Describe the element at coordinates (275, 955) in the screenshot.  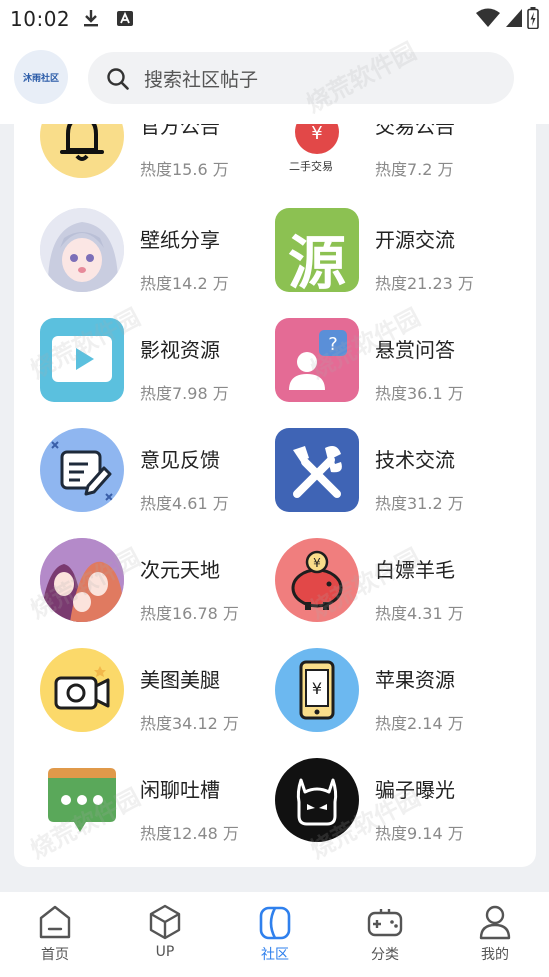
I see `nav-community-label: 社区` at that location.